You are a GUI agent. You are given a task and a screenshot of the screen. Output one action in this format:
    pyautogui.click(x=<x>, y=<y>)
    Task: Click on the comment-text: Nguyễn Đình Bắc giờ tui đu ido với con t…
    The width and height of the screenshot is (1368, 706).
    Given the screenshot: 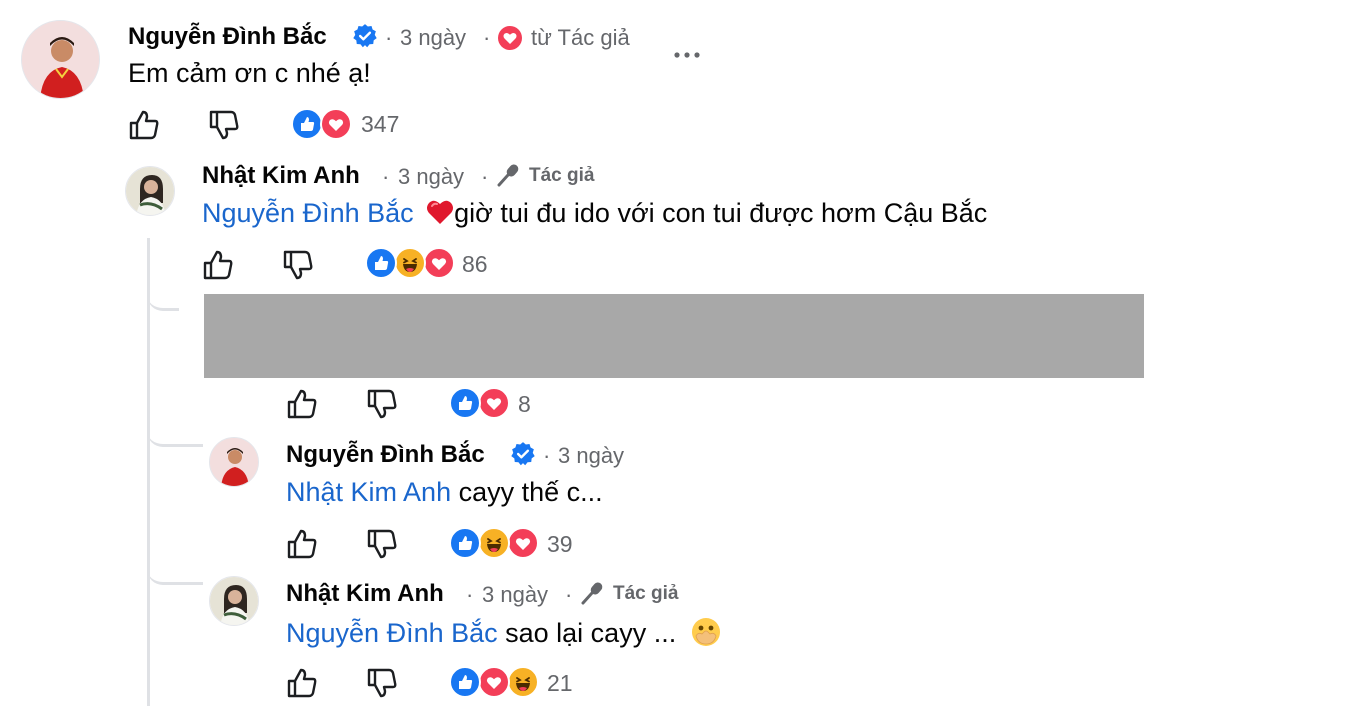 What is the action you would take?
    pyautogui.click(x=594, y=213)
    